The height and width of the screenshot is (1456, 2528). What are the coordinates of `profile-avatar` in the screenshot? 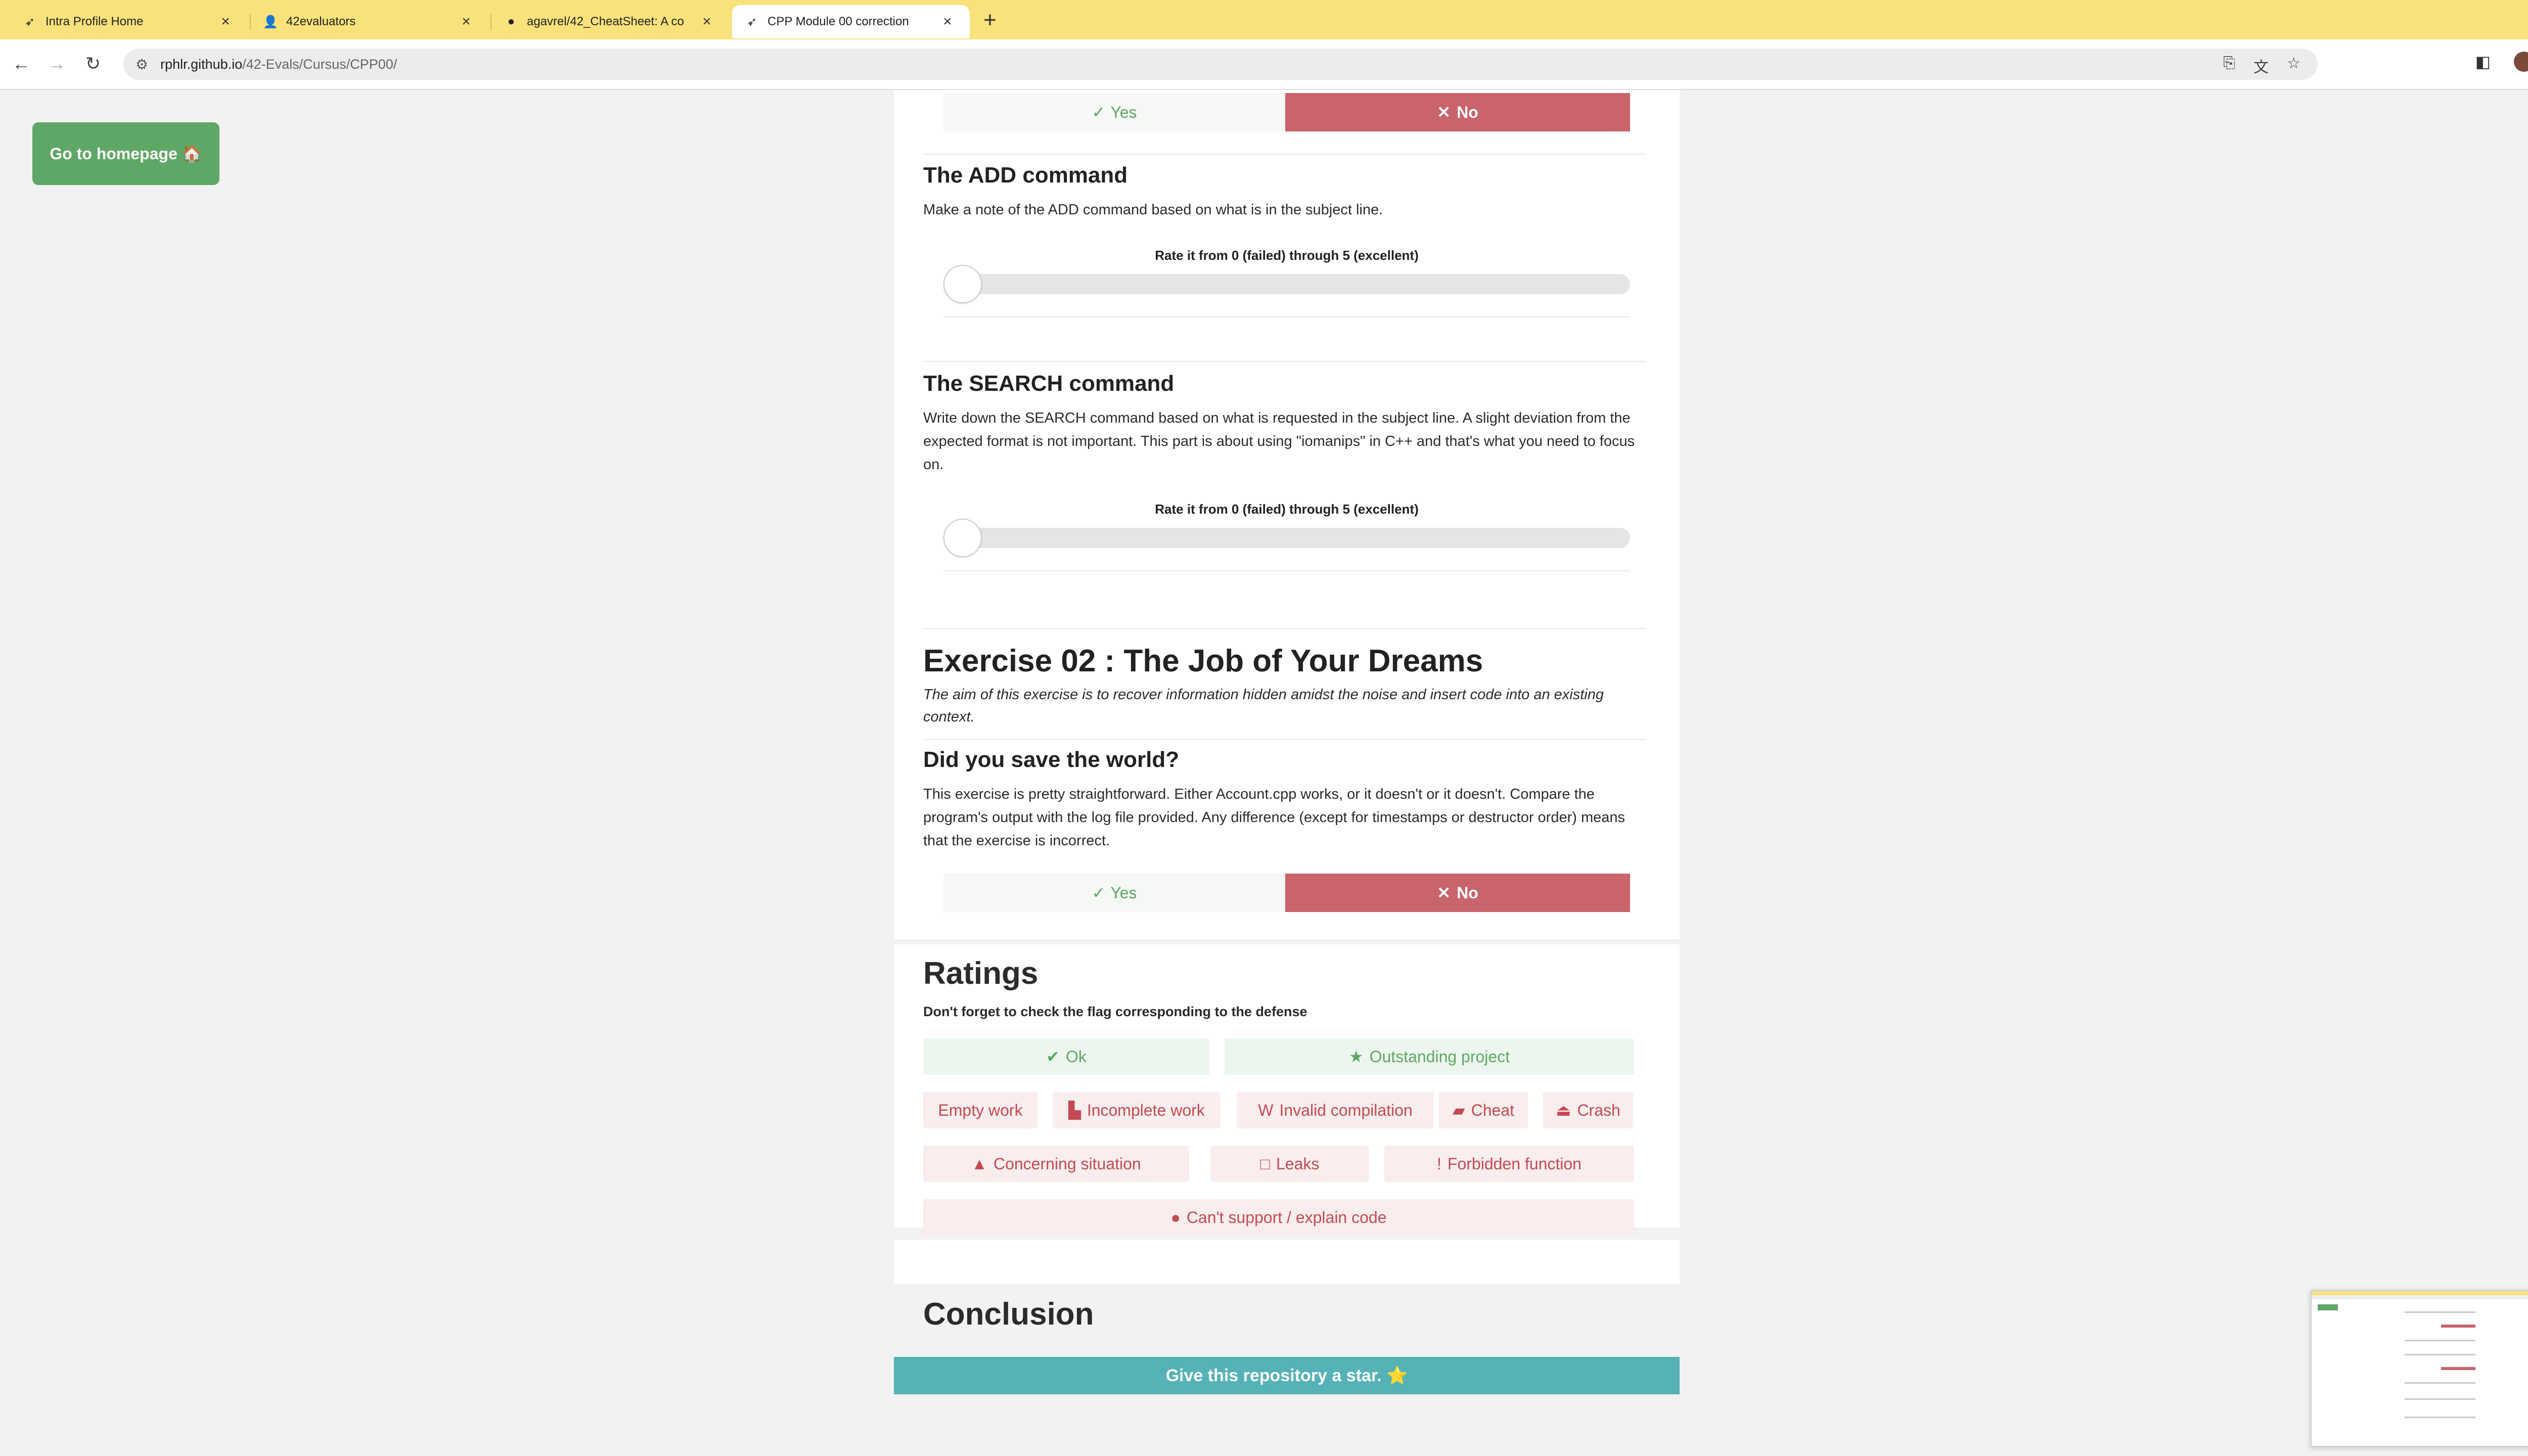 It's located at (2521, 62).